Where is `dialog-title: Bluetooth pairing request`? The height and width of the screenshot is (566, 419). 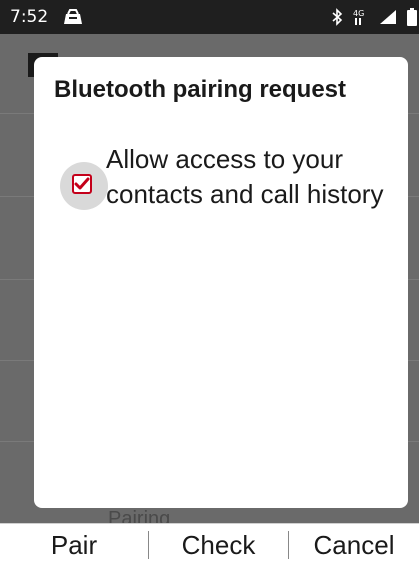
dialog-title: Bluetooth pairing request is located at coordinates (200, 89).